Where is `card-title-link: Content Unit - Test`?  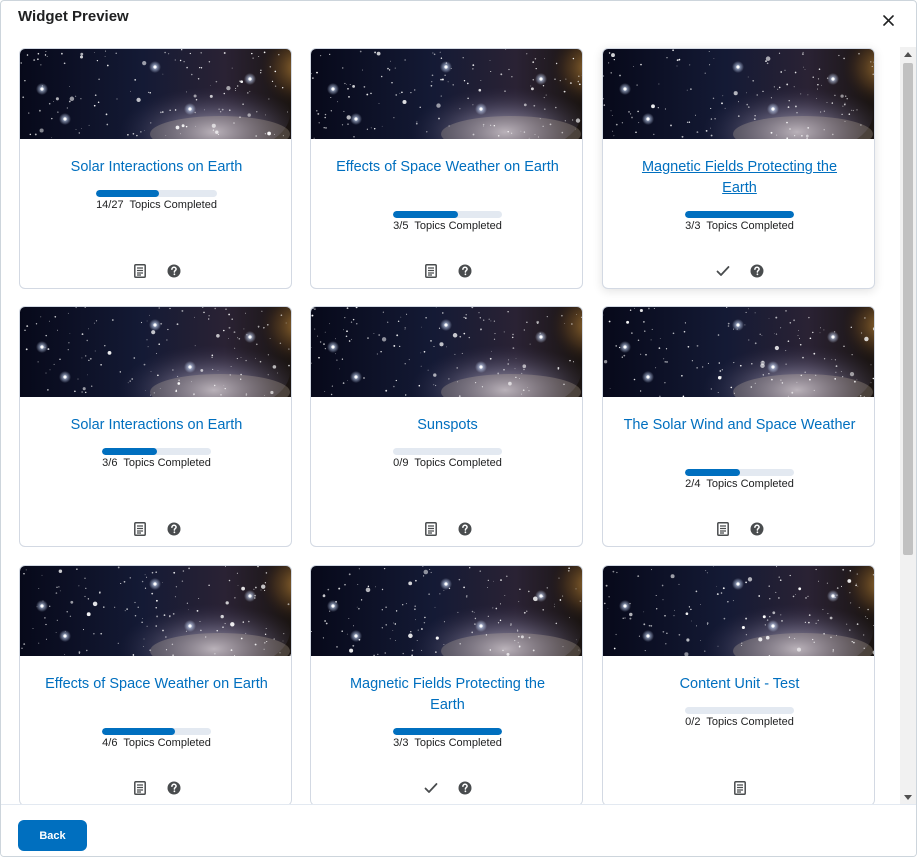 card-title-link: Content Unit - Test is located at coordinates (739, 684).